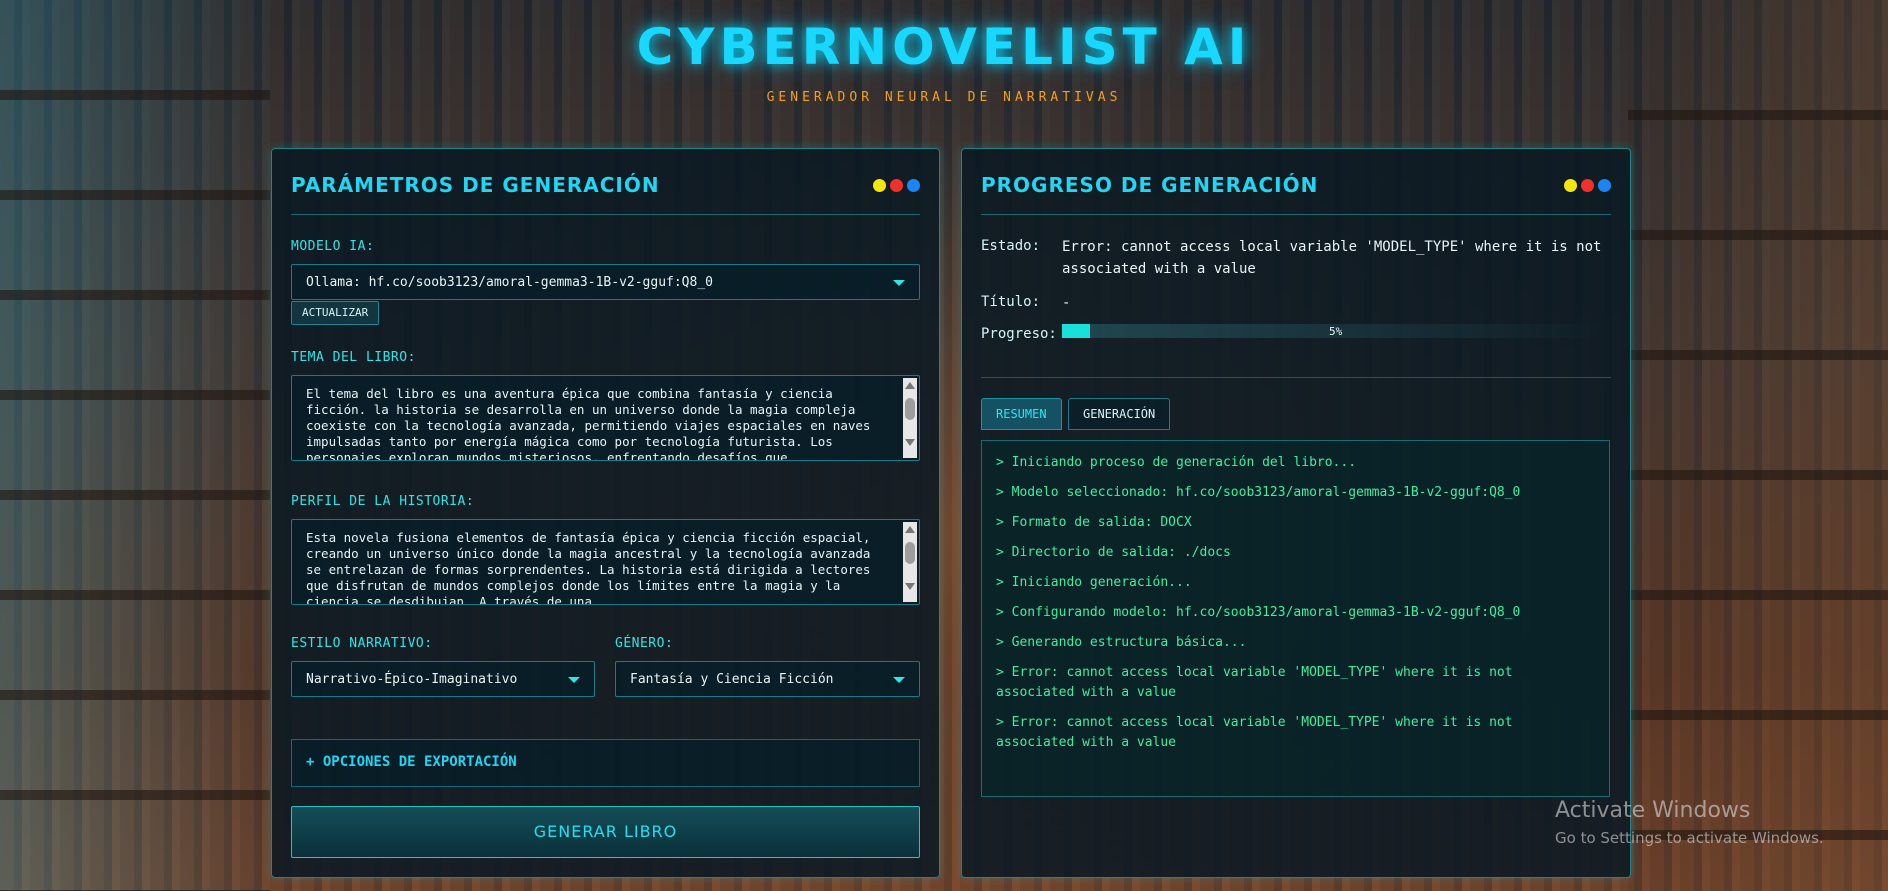 The height and width of the screenshot is (891, 1888). I want to click on parameters-panel-title: PARÁMETROS DE GENERACIÓN, so click(475, 185).